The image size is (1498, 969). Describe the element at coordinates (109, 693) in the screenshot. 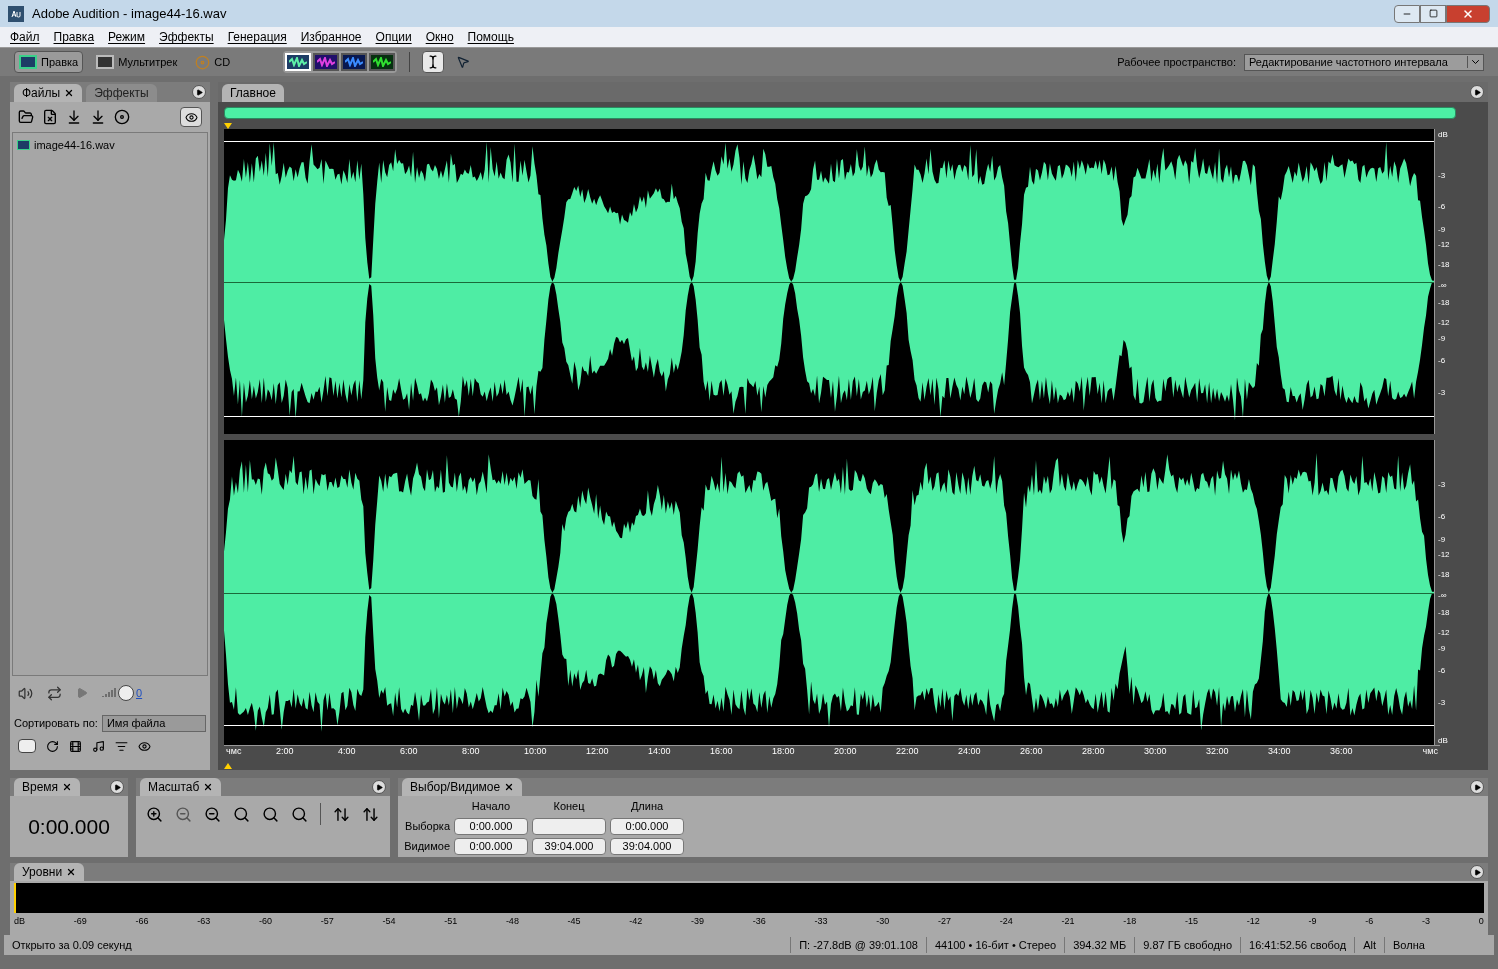

I see `volume-bars-icon` at that location.